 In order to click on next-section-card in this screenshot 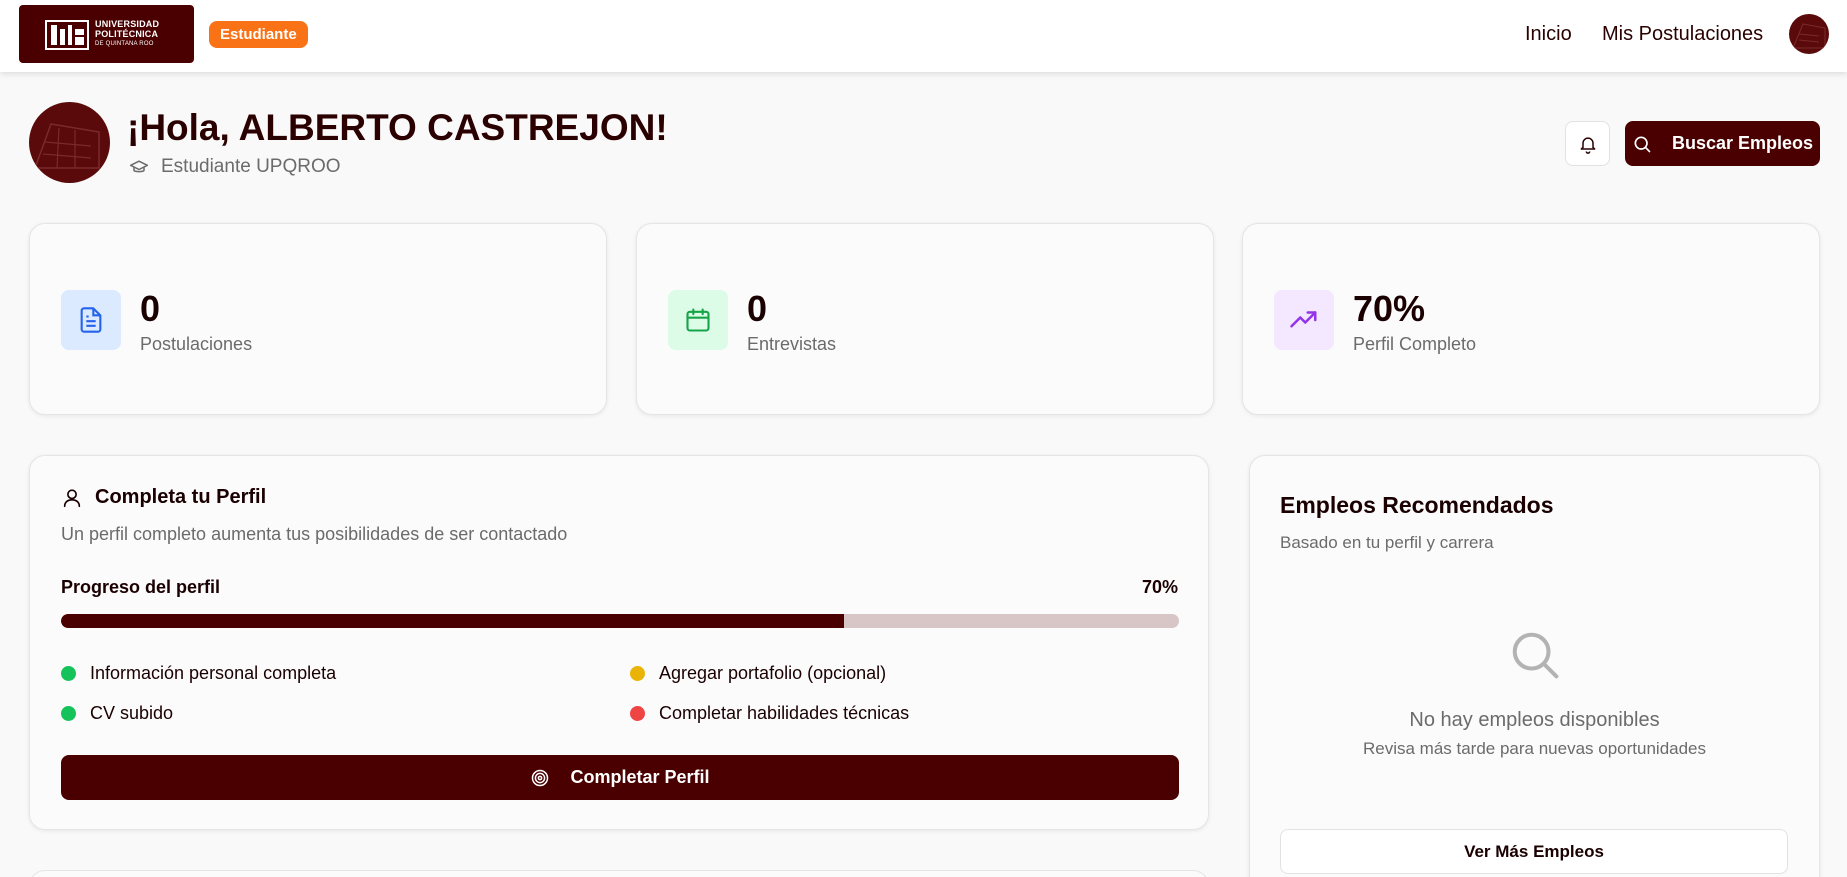, I will do `click(619, 873)`.